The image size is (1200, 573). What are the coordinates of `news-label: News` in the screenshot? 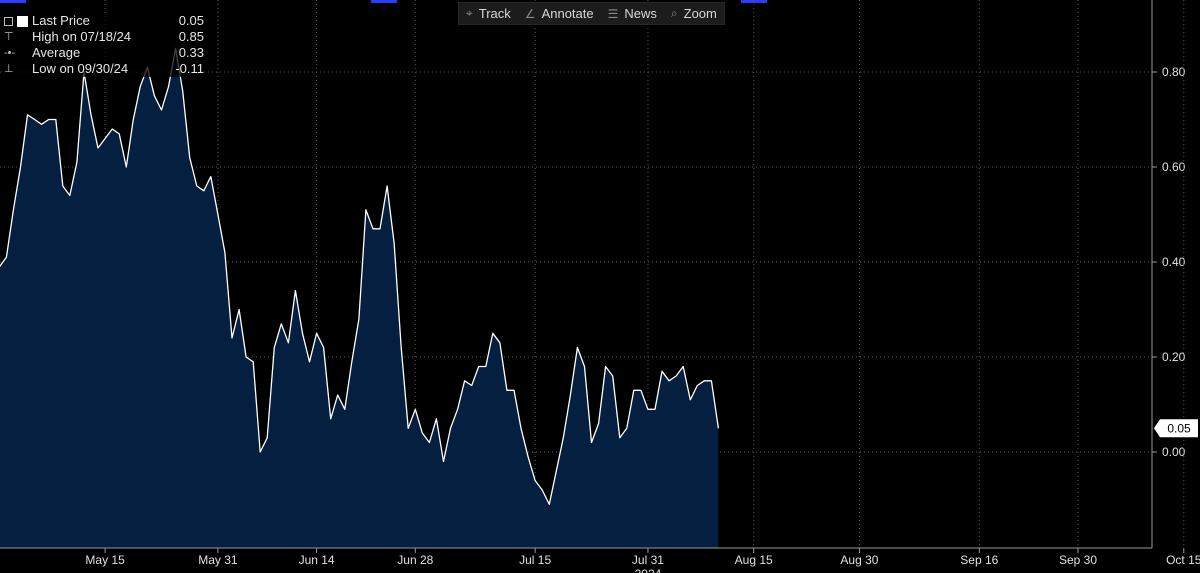 It's located at (640, 13).